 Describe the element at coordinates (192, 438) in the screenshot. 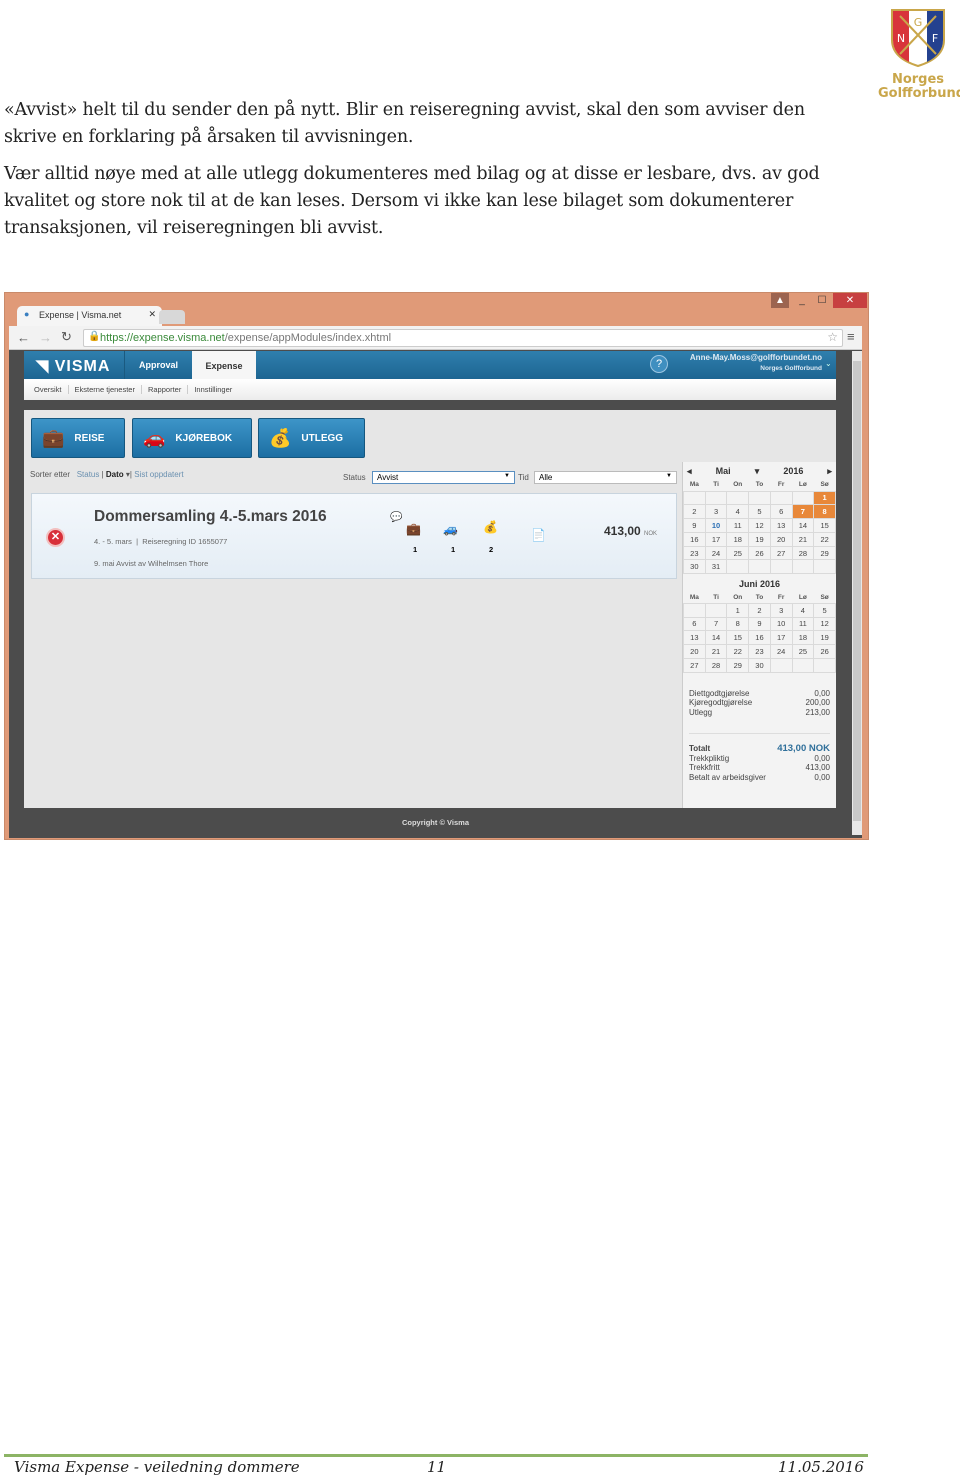

I see `kjorebok-button: 🚗 KJØREBOK` at that location.